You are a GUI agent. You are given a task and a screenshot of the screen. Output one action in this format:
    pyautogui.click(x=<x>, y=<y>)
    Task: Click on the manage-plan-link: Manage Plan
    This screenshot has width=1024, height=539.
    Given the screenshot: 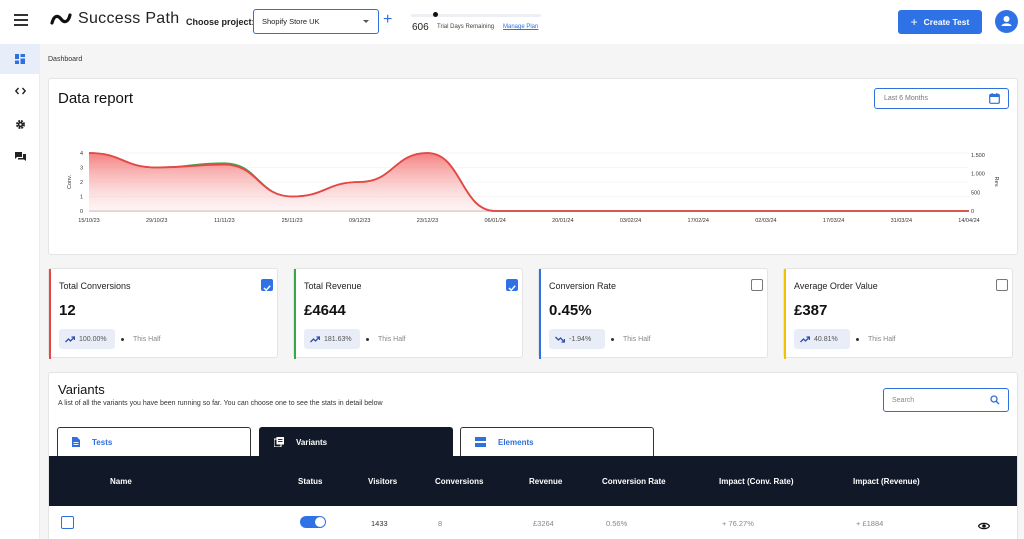 What is the action you would take?
    pyautogui.click(x=520, y=27)
    